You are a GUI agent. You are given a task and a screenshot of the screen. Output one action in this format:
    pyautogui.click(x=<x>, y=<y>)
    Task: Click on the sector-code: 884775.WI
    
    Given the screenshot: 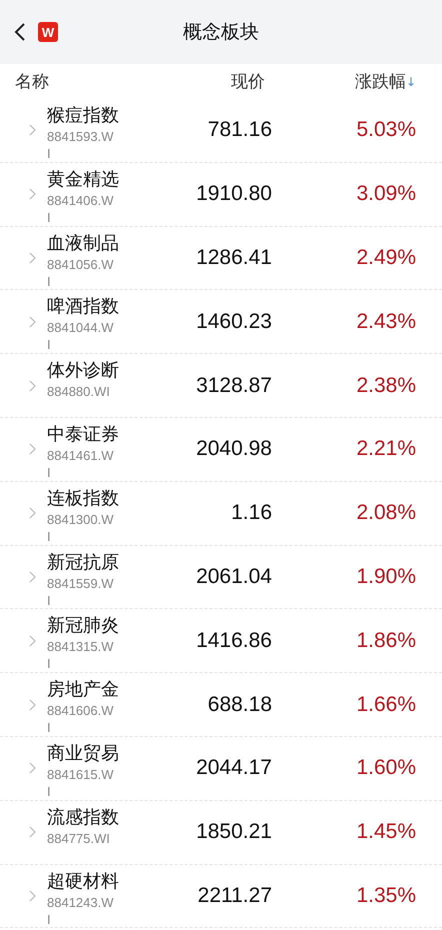 What is the action you would take?
    pyautogui.click(x=79, y=838)
    